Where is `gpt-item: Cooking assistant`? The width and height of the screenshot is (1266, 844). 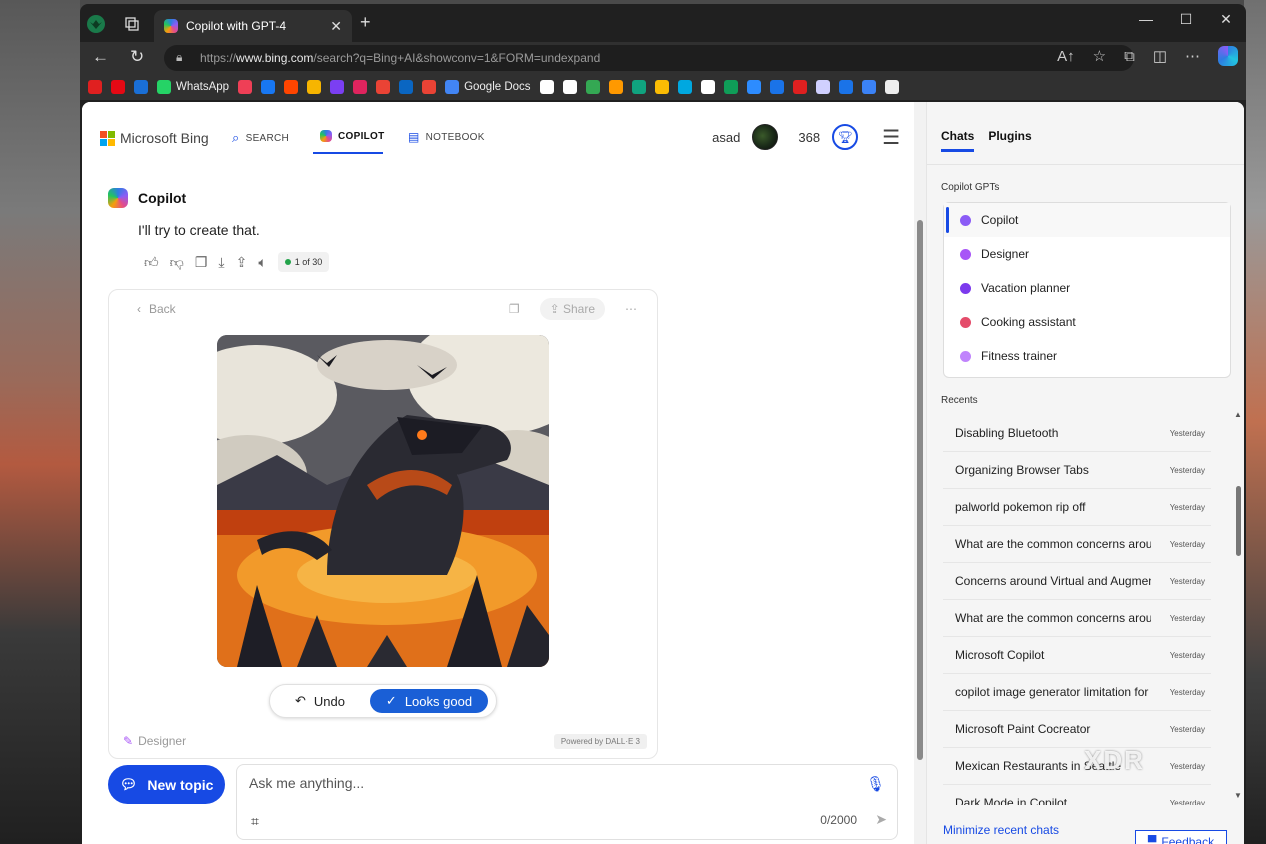 gpt-item: Cooking assistant is located at coordinates (1087, 322).